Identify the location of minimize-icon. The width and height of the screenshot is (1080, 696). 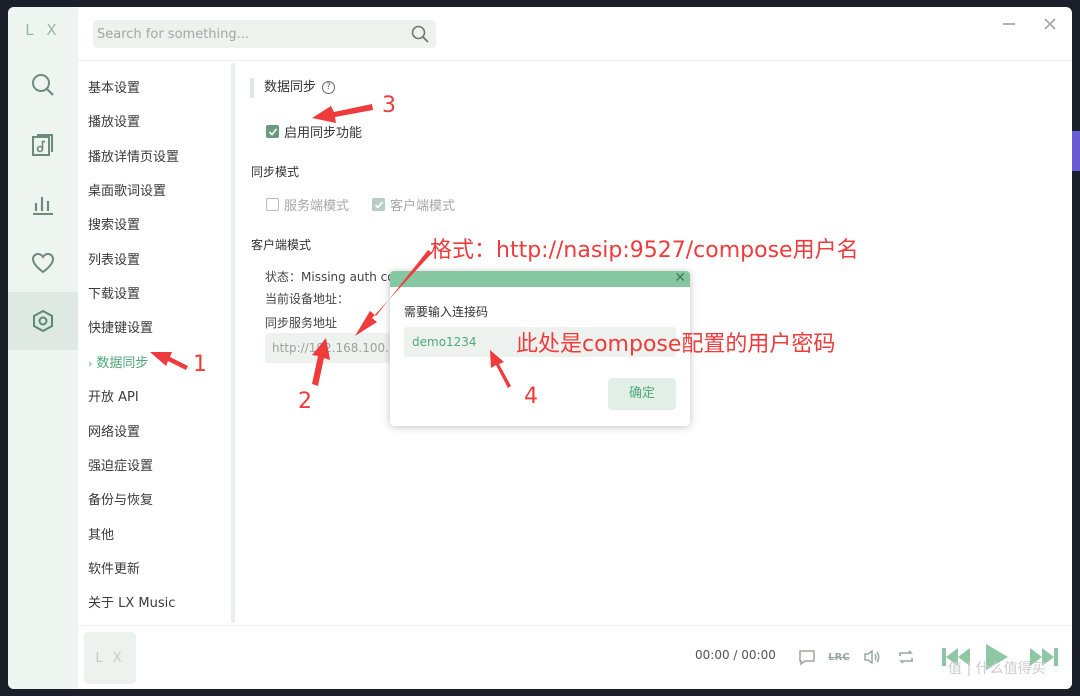
(1009, 24).